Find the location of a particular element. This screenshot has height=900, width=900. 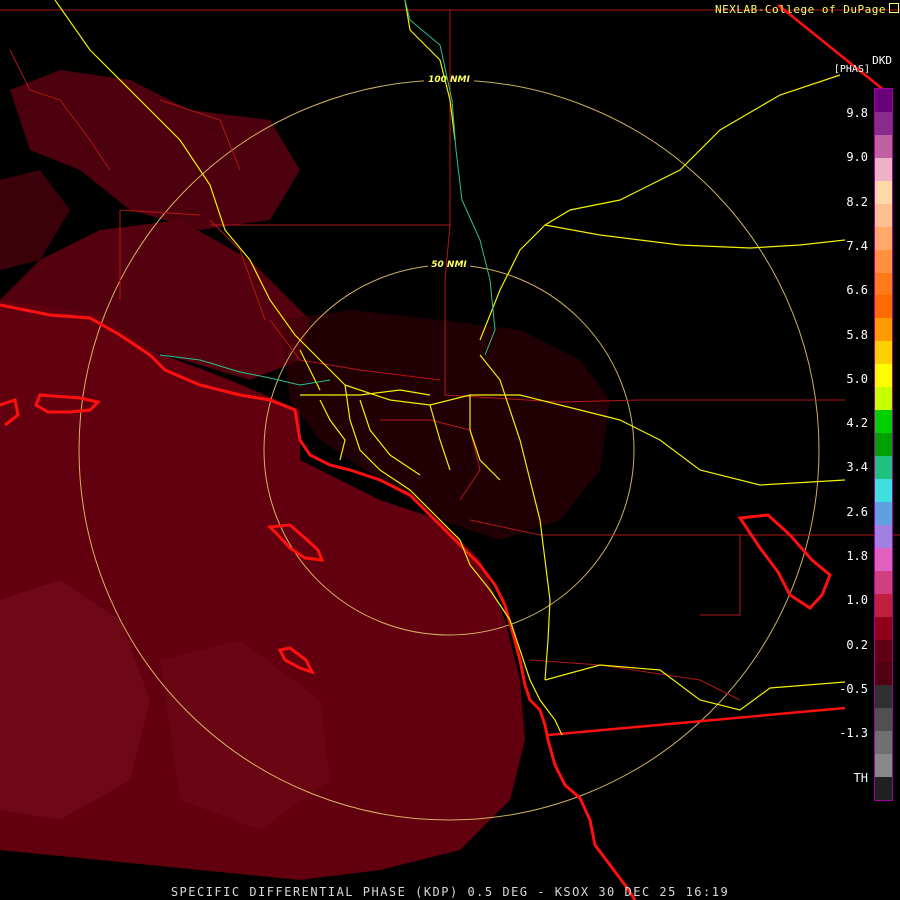

island-offshore-east is located at coordinates (784, 561).